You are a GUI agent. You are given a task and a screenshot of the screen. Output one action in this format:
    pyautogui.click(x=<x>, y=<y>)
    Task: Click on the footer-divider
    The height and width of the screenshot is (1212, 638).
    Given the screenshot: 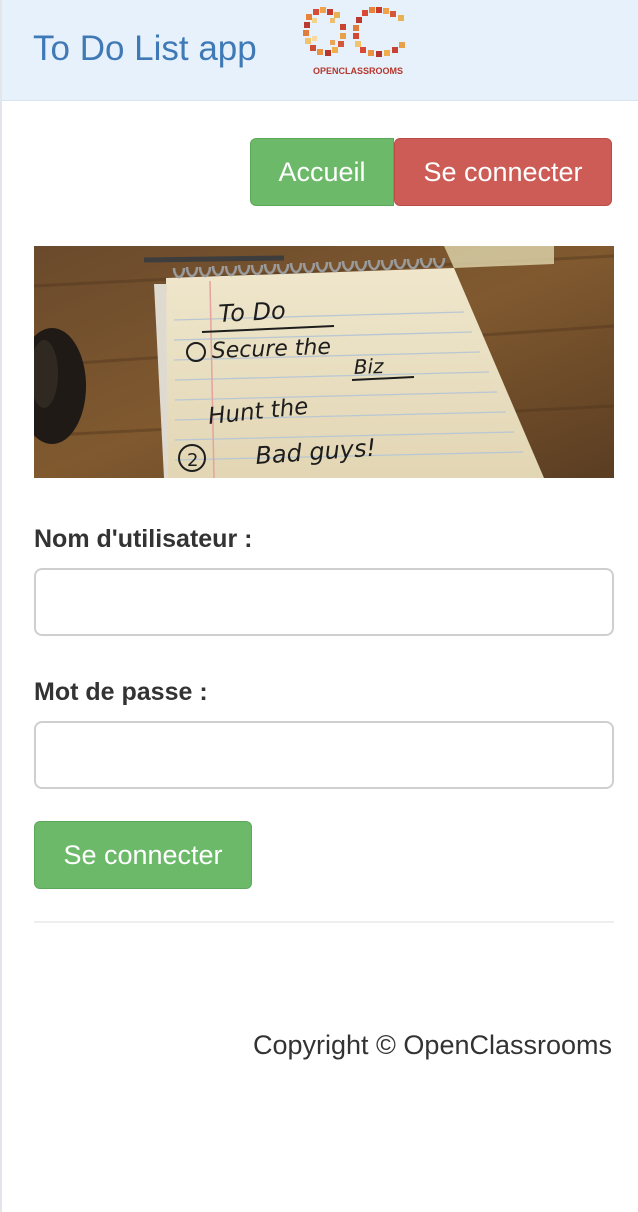 What is the action you would take?
    pyautogui.click(x=324, y=922)
    